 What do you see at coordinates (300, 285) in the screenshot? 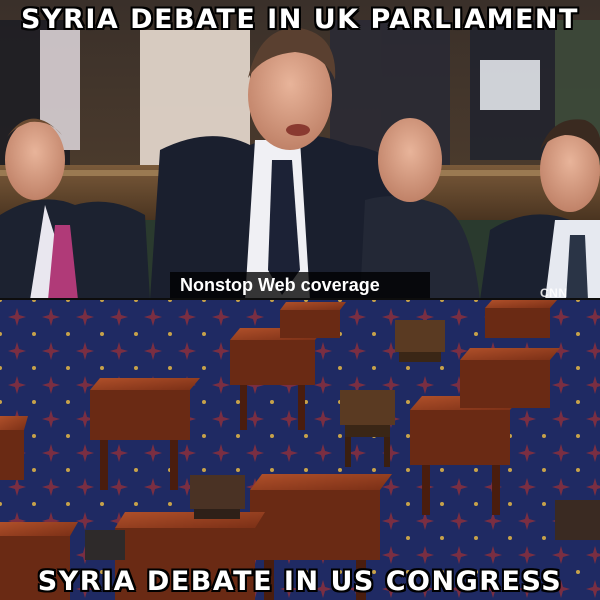
I see `lower-third-banner: Nonstop Web coverage` at bounding box center [300, 285].